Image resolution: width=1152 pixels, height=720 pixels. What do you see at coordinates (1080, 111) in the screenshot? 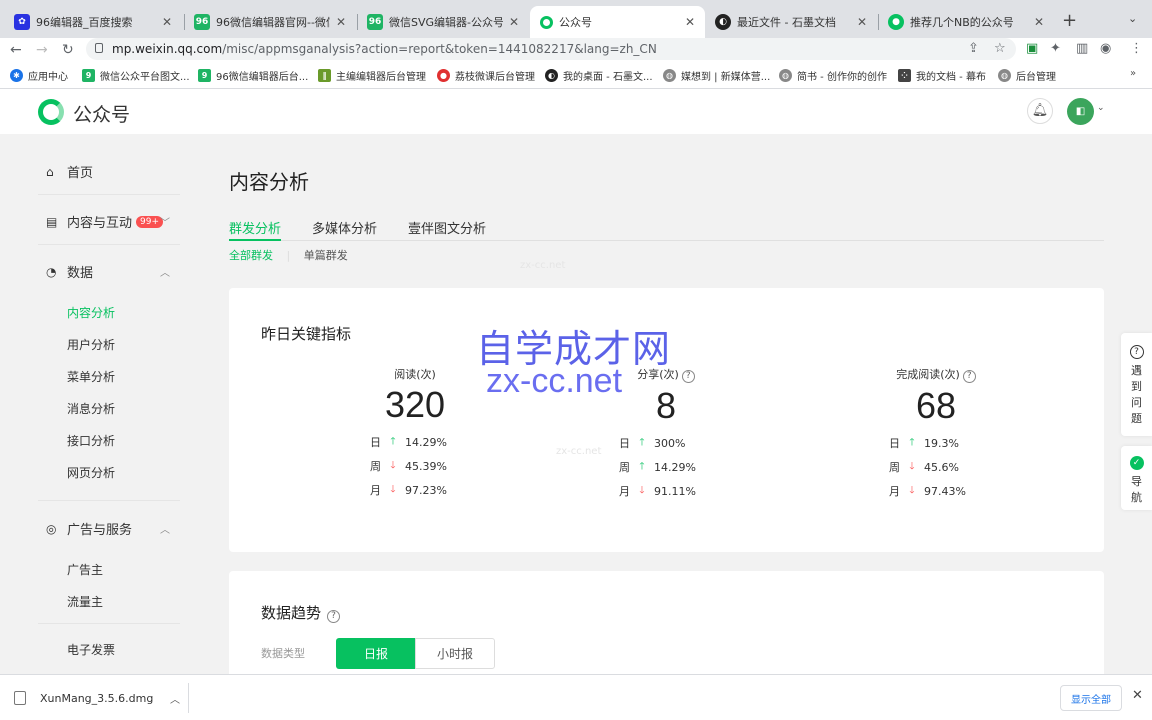
I see `avatar: ◧` at bounding box center [1080, 111].